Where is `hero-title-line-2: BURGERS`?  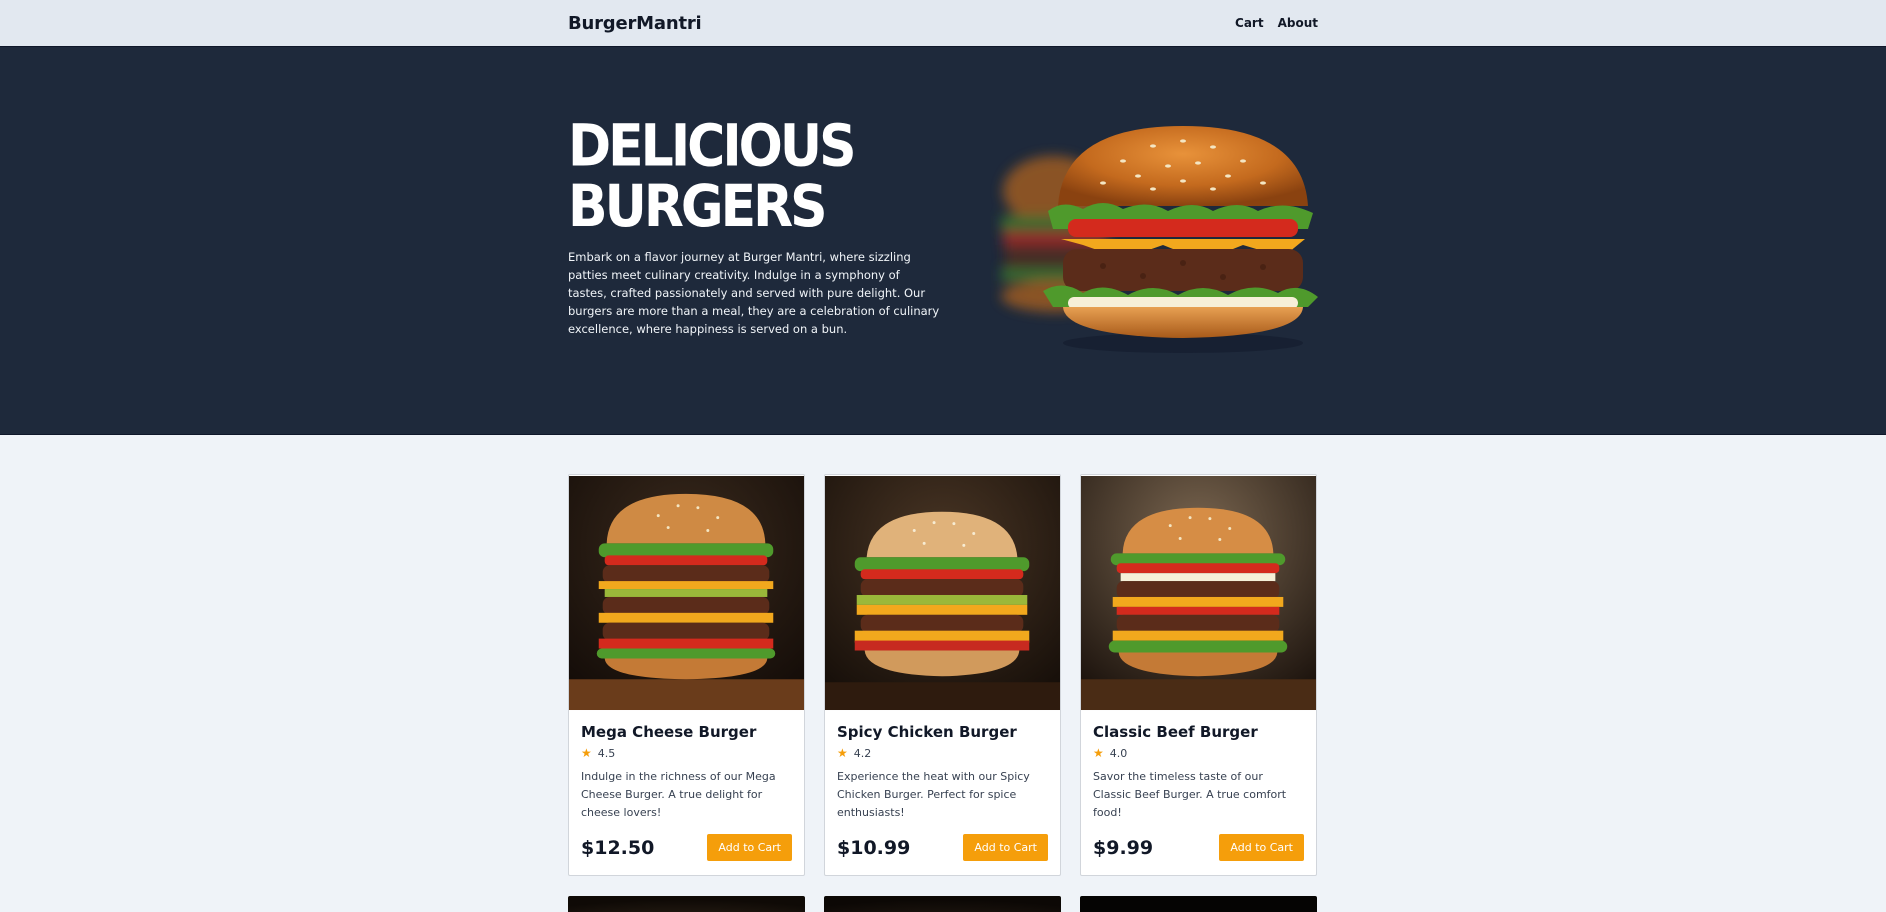 hero-title-line-2: BURGERS is located at coordinates (698, 206).